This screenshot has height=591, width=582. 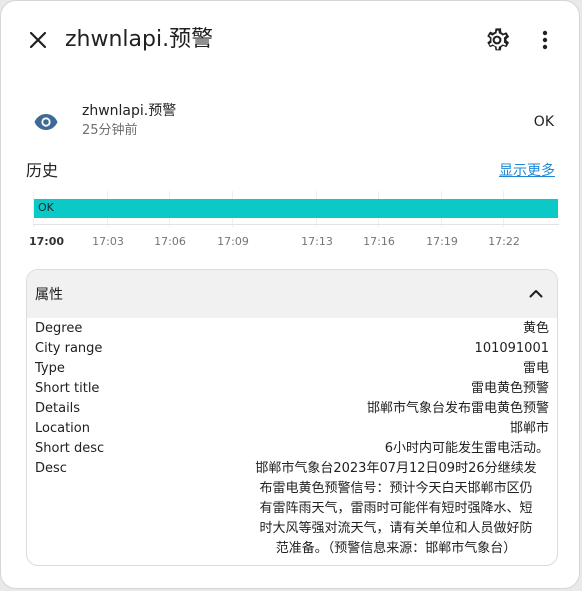 I want to click on desc-line: 布雷电黄色预警信号：预计今天白天邯郸市区仍, so click(x=396, y=488).